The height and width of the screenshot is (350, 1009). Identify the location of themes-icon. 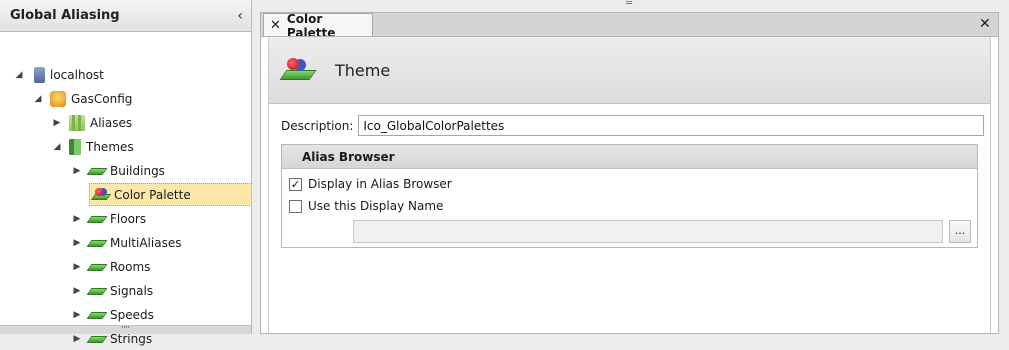
(75, 146).